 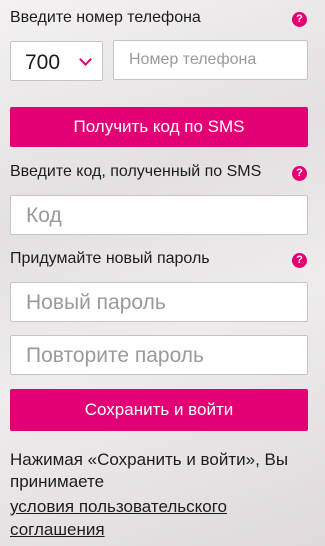 What do you see at coordinates (105, 17) in the screenshot?
I see `phone-label: Введите номер телефона` at bounding box center [105, 17].